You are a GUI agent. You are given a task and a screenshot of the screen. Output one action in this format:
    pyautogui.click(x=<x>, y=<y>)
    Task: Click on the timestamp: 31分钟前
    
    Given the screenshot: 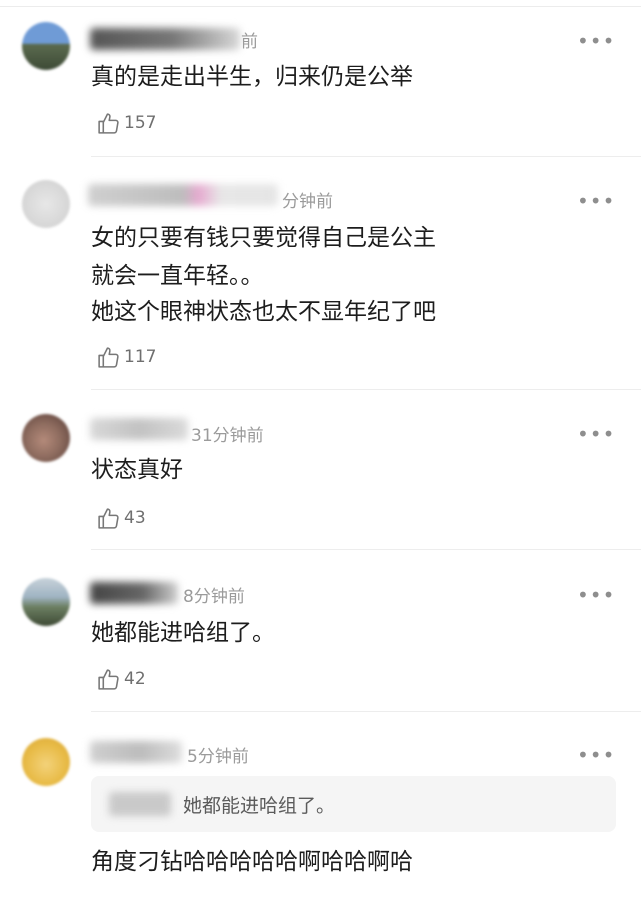 What is the action you would take?
    pyautogui.click(x=227, y=436)
    